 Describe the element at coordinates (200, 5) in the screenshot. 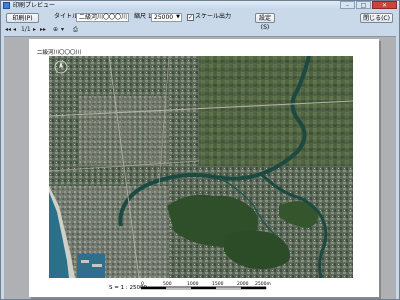

I see `title-bar: 印刷プレビュー – □ ✕` at that location.